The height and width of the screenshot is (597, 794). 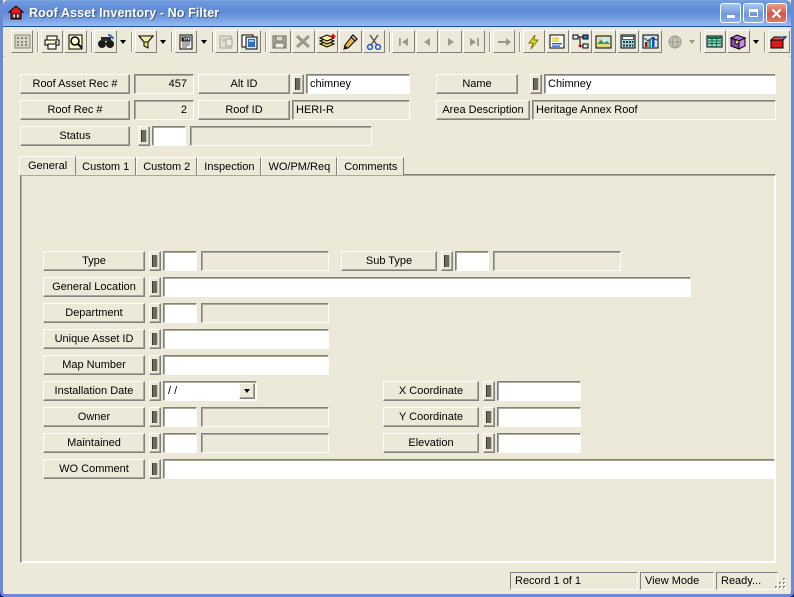 What do you see at coordinates (105, 41) in the screenshot?
I see `find-icon` at bounding box center [105, 41].